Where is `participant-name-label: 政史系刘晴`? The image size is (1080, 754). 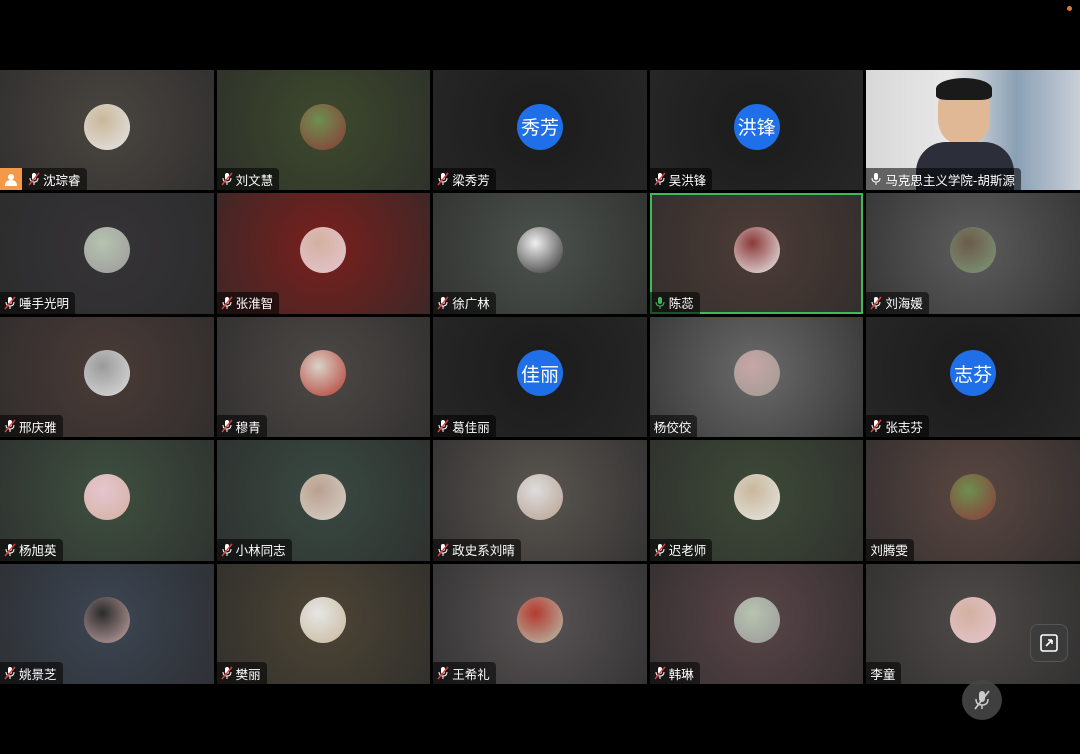 participant-name-label: 政史系刘晴 is located at coordinates (477, 549).